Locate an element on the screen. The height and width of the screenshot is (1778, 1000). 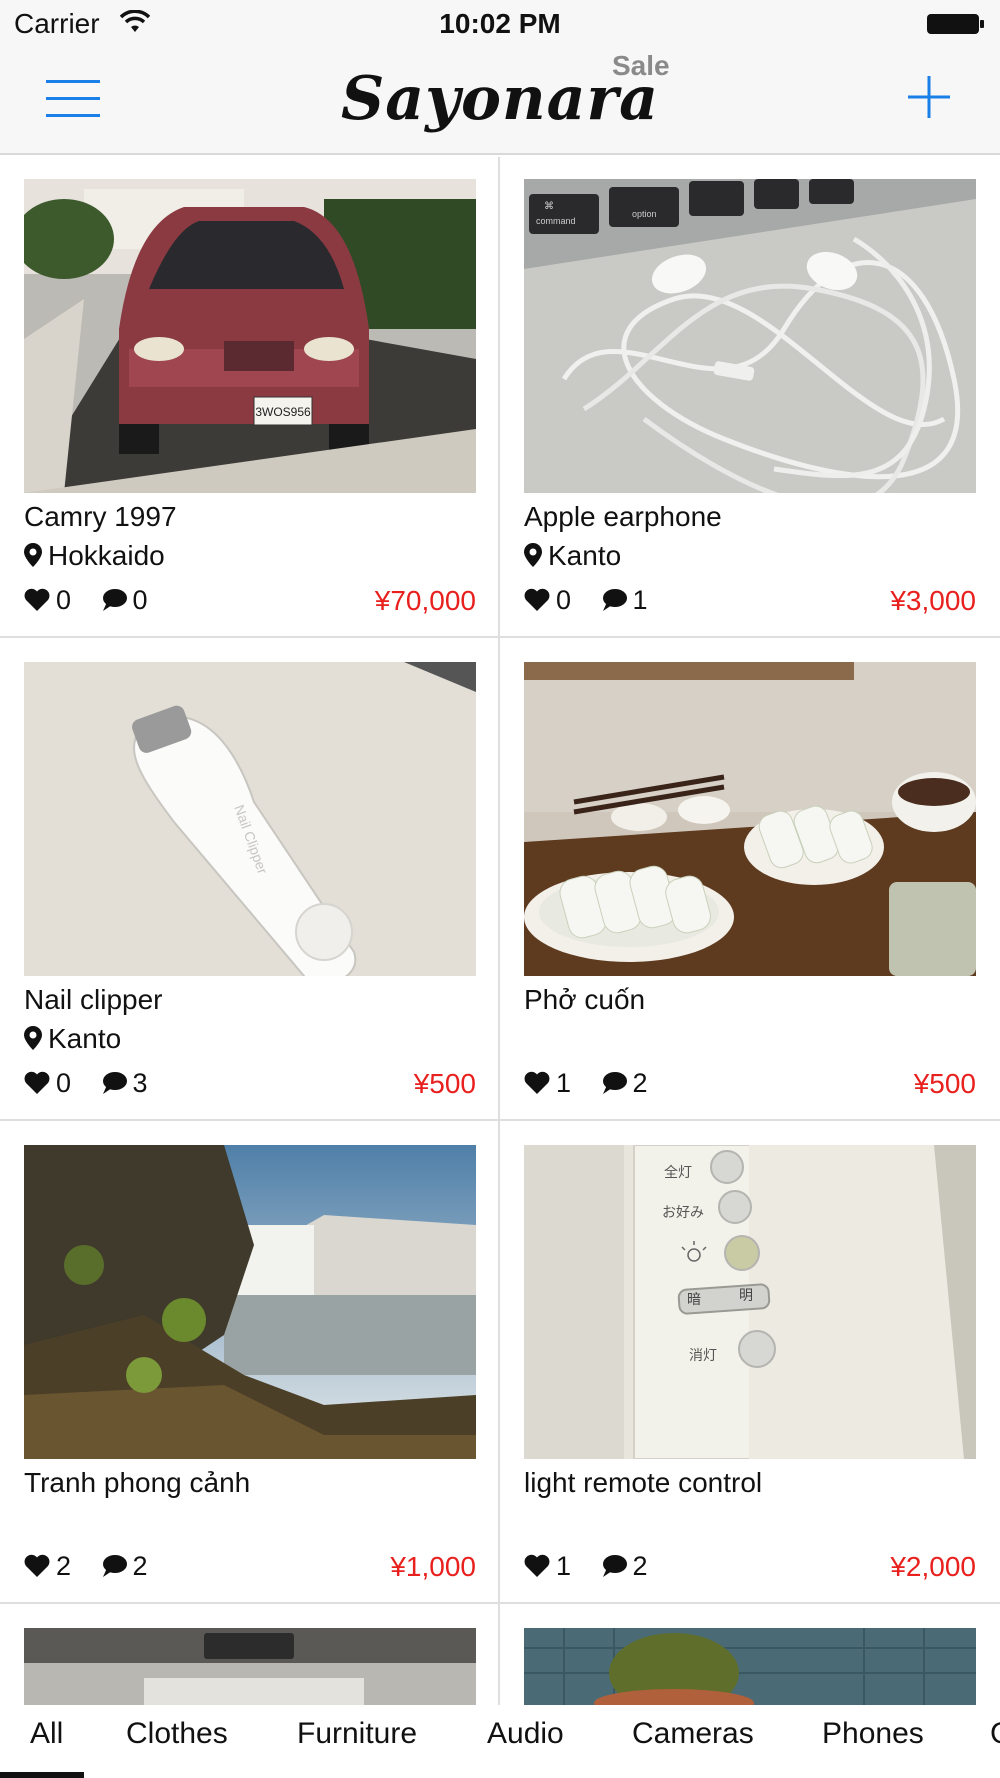
comment-count-value: 3 is located at coordinates (140, 1083).